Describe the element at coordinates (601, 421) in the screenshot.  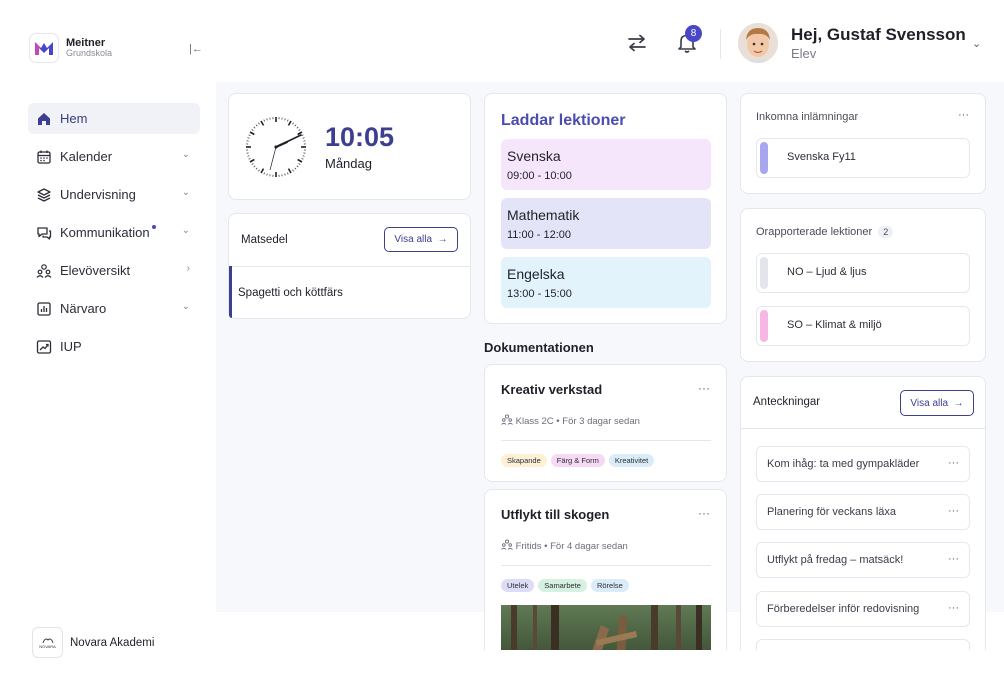
I see `documentation-time: För 3 dagar sedan` at that location.